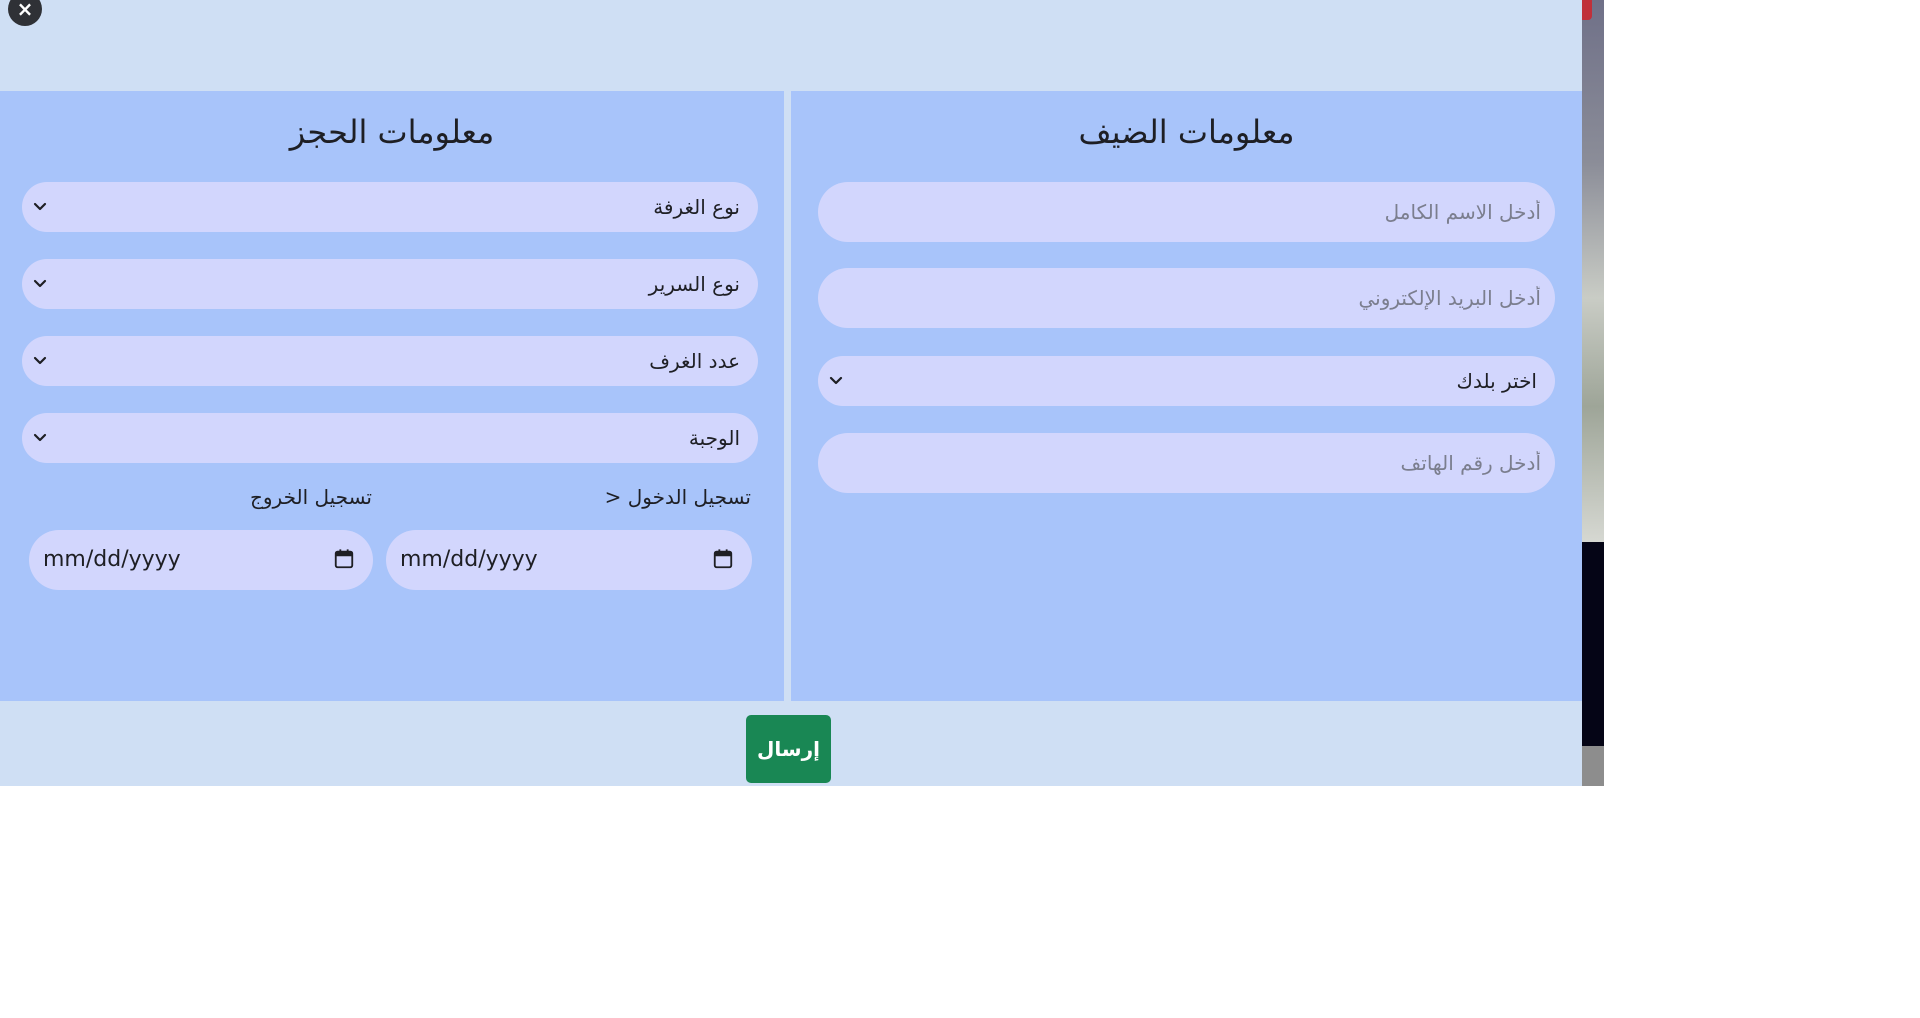 This screenshot has width=1920, height=1018. I want to click on phone-input, so click(1186, 463).